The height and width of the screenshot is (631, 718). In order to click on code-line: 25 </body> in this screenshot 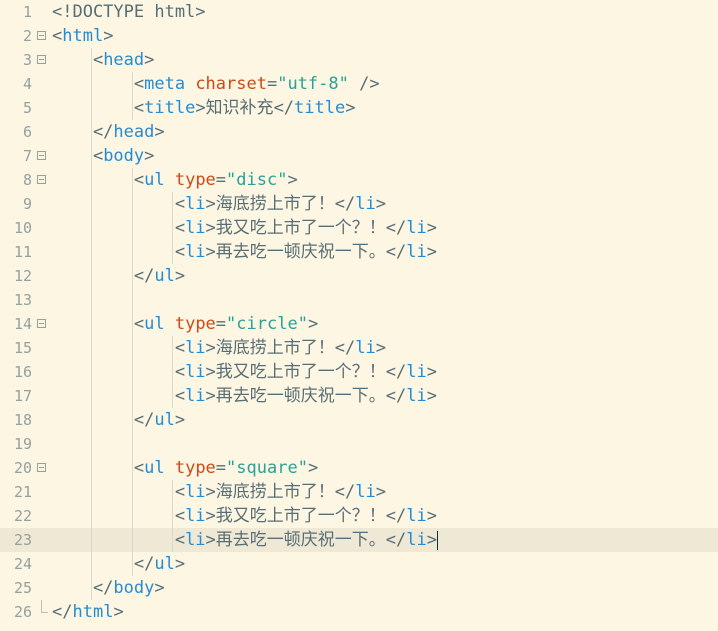, I will do `click(359, 588)`.